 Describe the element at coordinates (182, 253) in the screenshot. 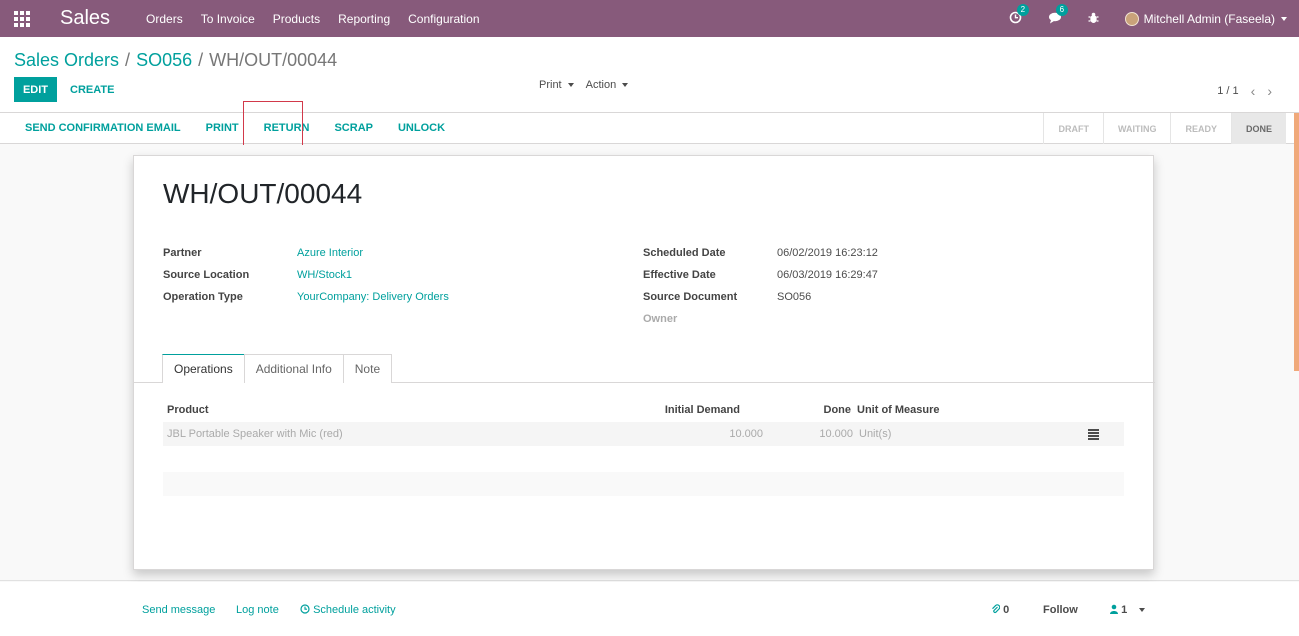

I see `field-label: Partner` at that location.